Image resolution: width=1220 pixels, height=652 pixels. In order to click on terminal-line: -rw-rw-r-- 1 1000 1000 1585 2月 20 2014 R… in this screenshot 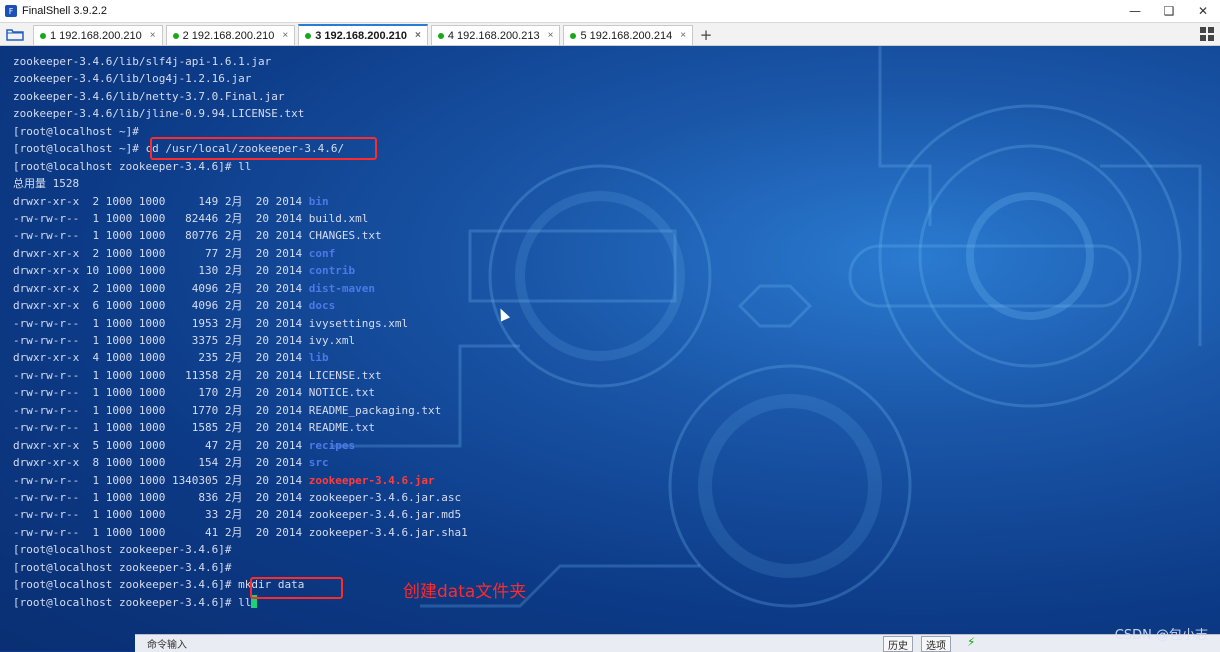, I will do `click(240, 427)`.